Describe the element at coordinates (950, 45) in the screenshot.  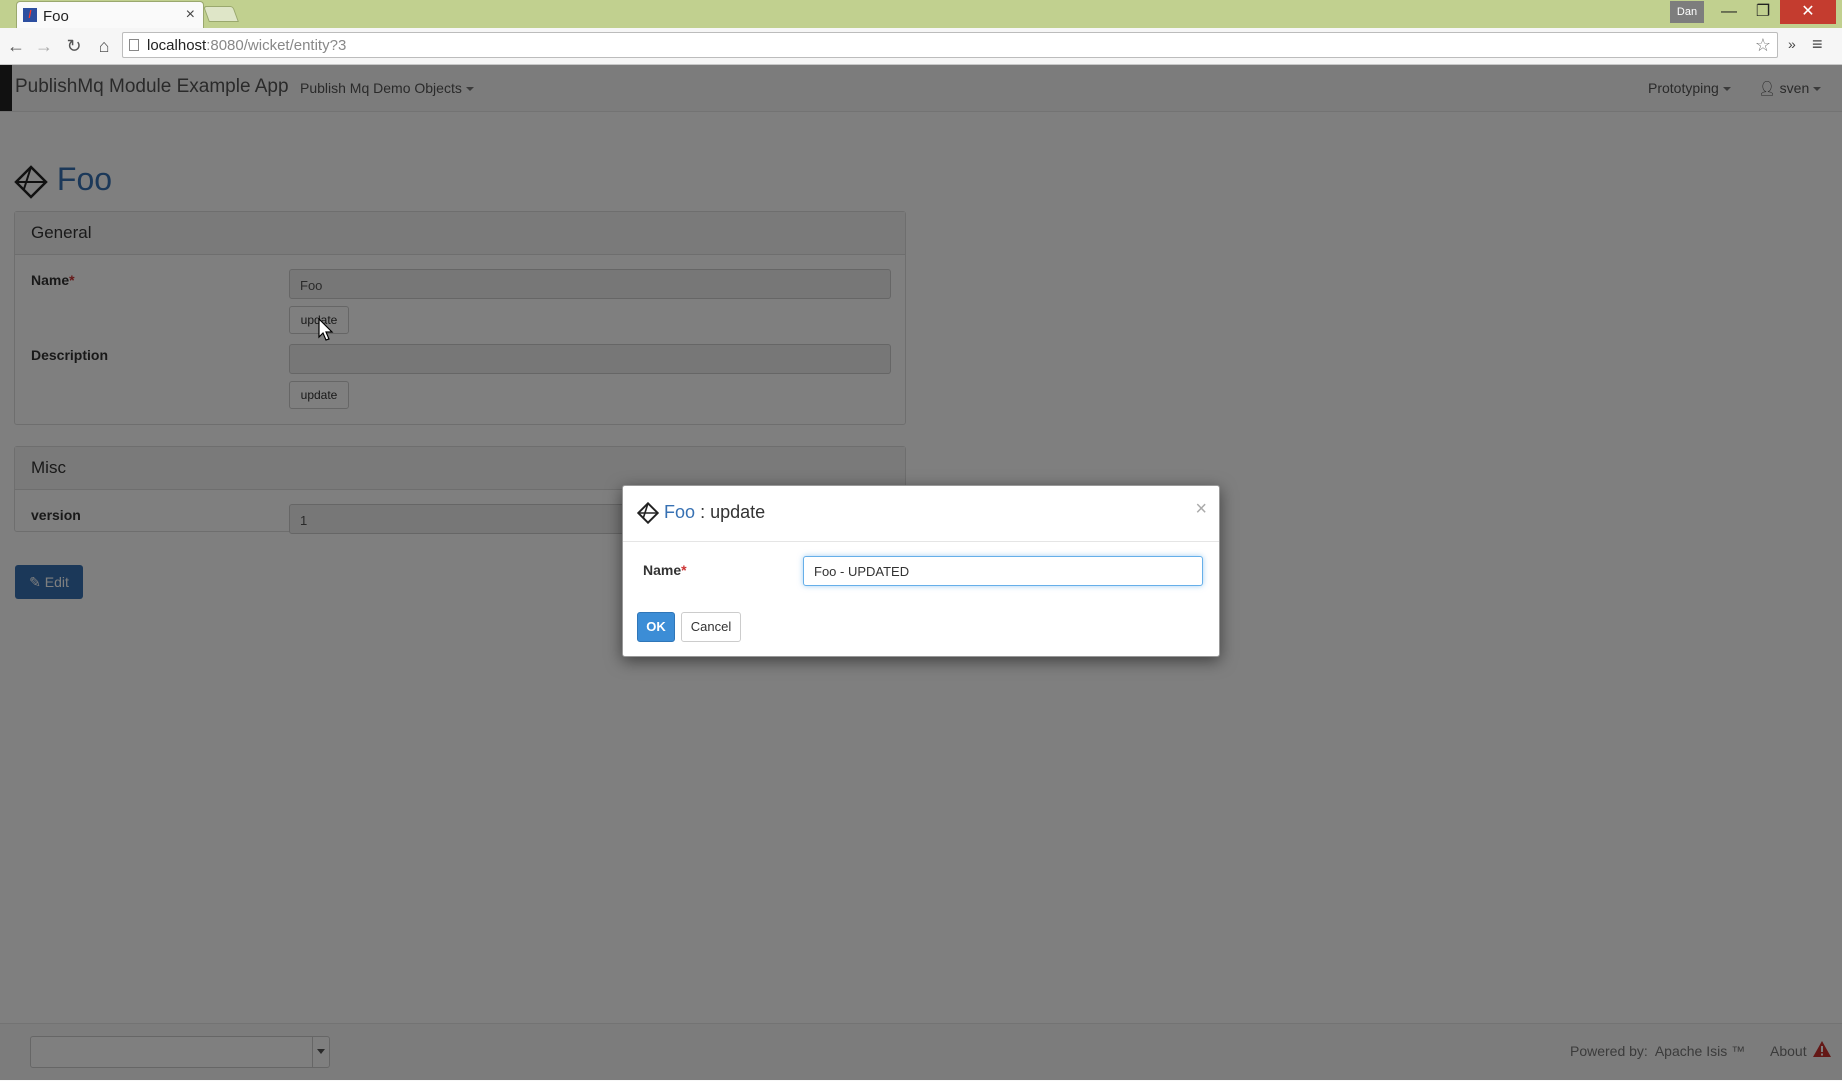
I see `address-bar: localhost:8080/wicket/entity?3 ☆` at that location.